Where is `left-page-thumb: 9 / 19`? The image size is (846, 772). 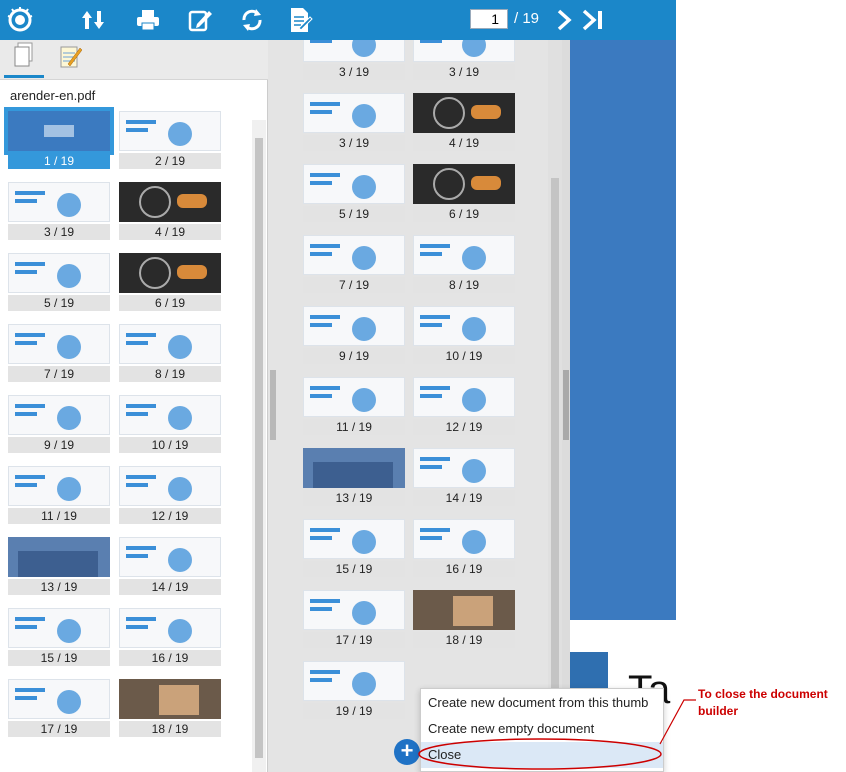 left-page-thumb: 9 / 19 is located at coordinates (59, 424).